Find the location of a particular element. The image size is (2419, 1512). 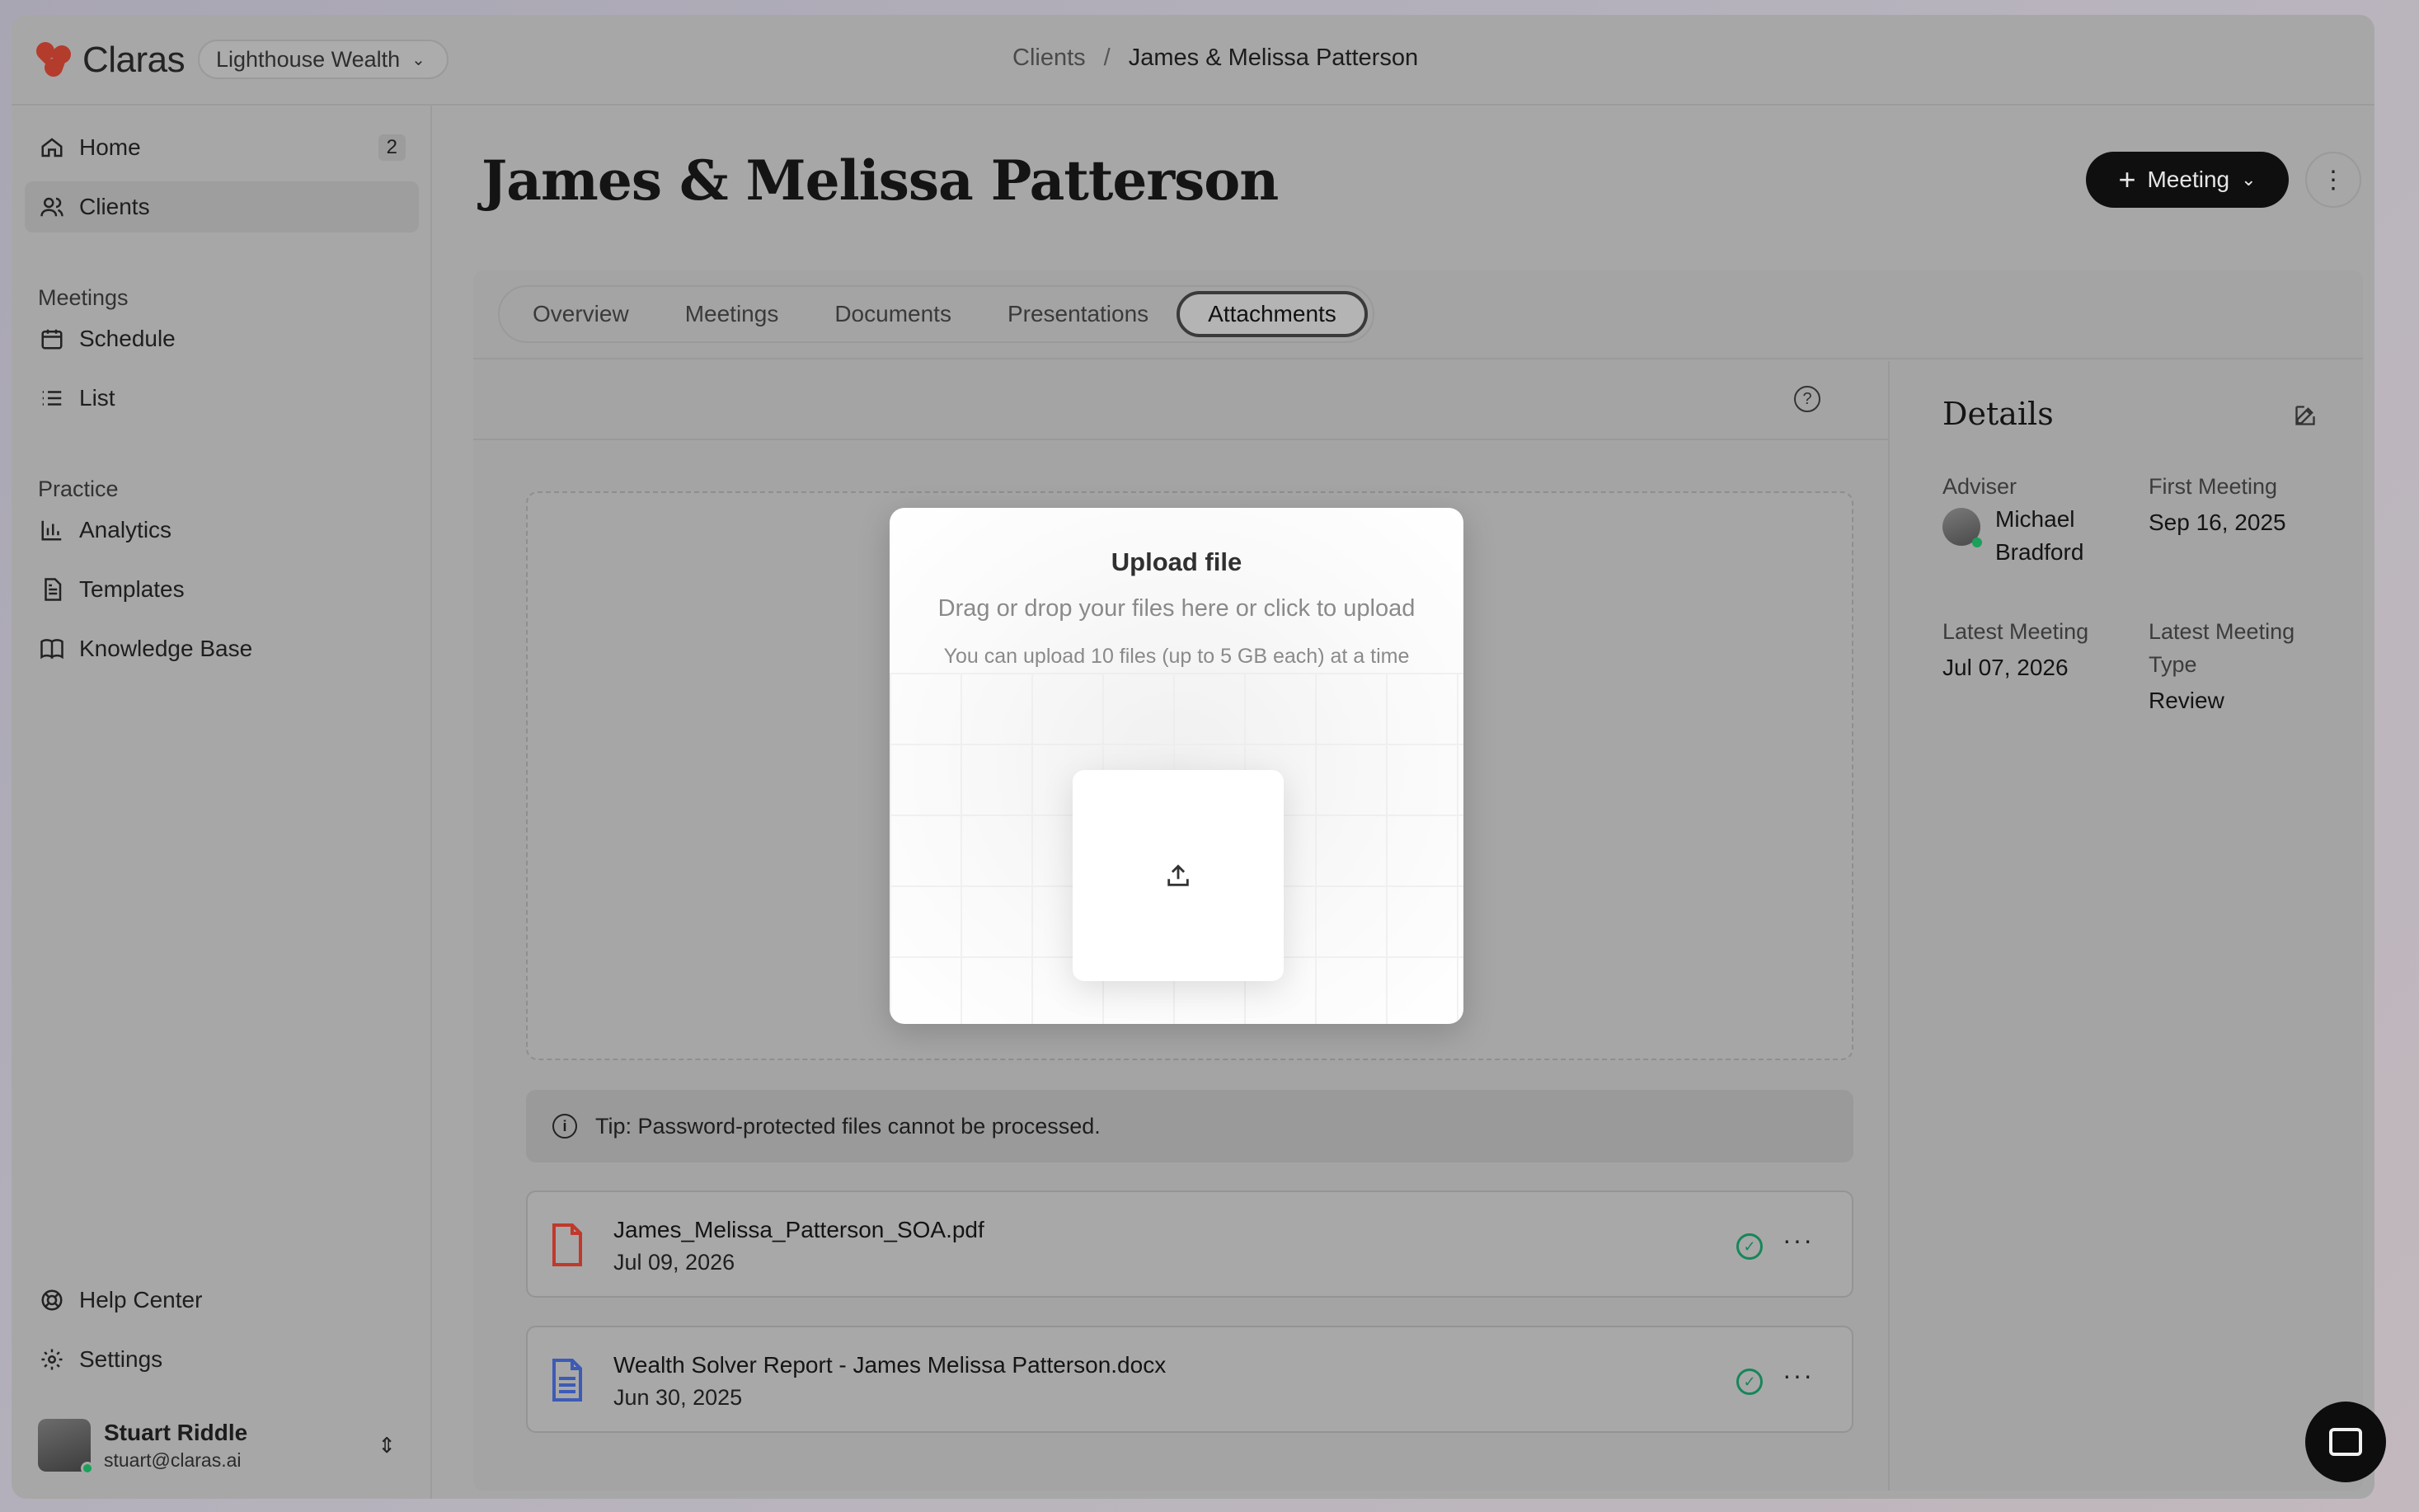

gear-icon is located at coordinates (52, 1360).